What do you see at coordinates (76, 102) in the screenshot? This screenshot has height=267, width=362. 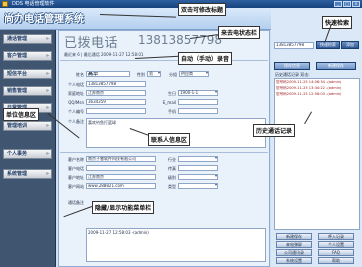 I see `qq-label: QQ/Msn` at bounding box center [76, 102].